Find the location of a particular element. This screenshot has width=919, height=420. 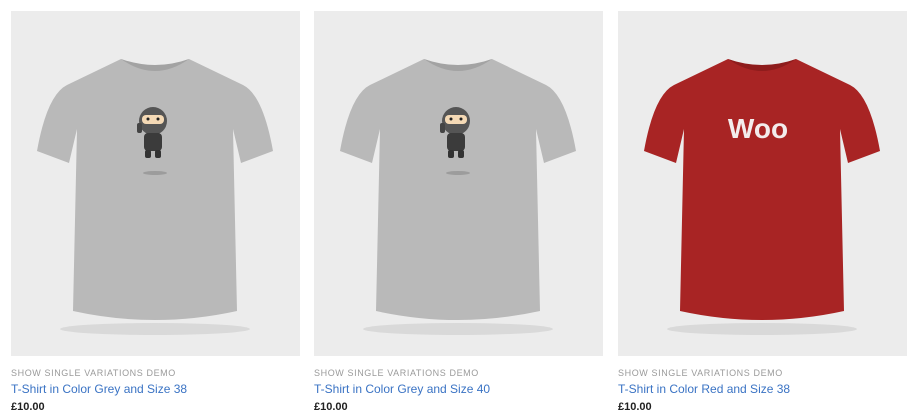

product-title-link: T-Shirt in Color Red and Size 38 is located at coordinates (762, 389).